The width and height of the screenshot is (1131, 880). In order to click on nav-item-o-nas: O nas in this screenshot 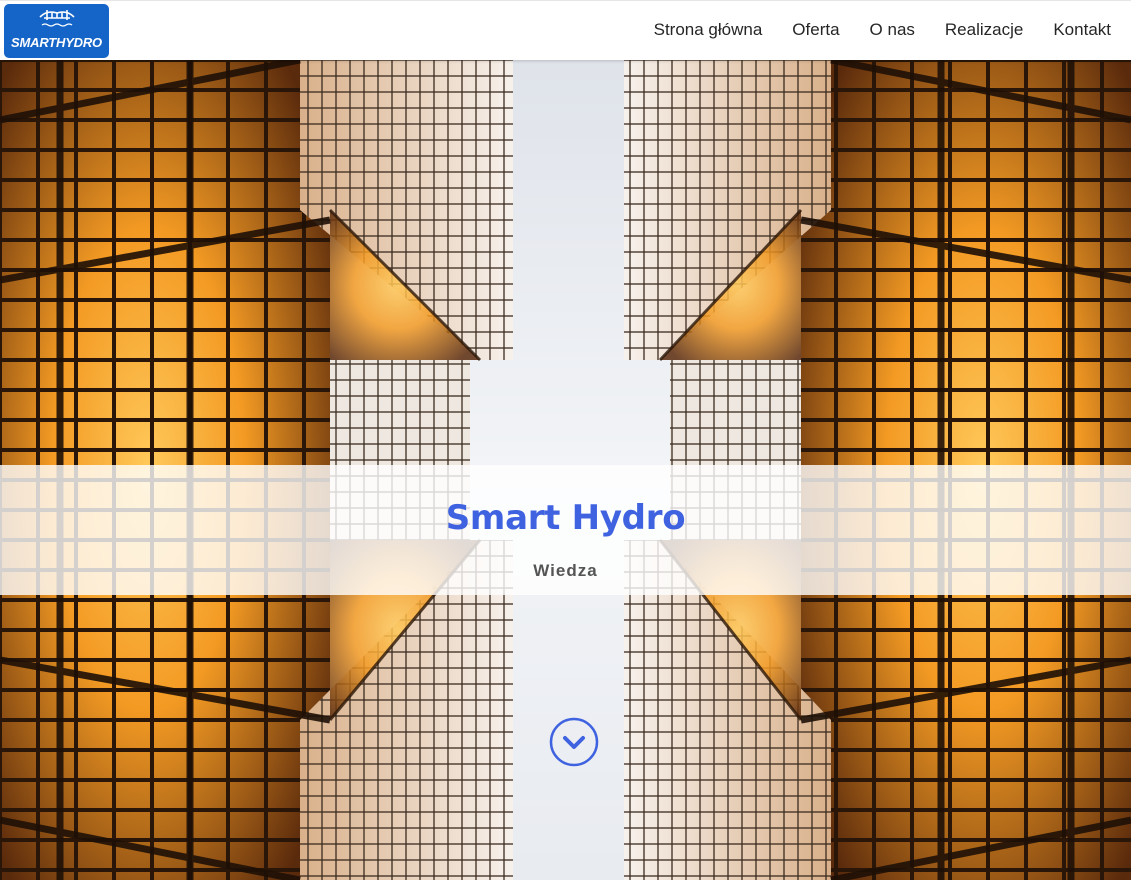, I will do `click(892, 30)`.